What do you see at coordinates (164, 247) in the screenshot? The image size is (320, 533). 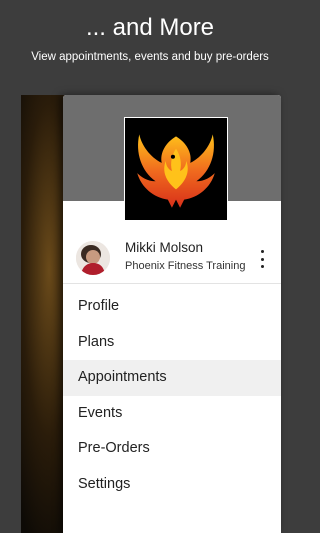 I see `user-name: Mikki Molson` at bounding box center [164, 247].